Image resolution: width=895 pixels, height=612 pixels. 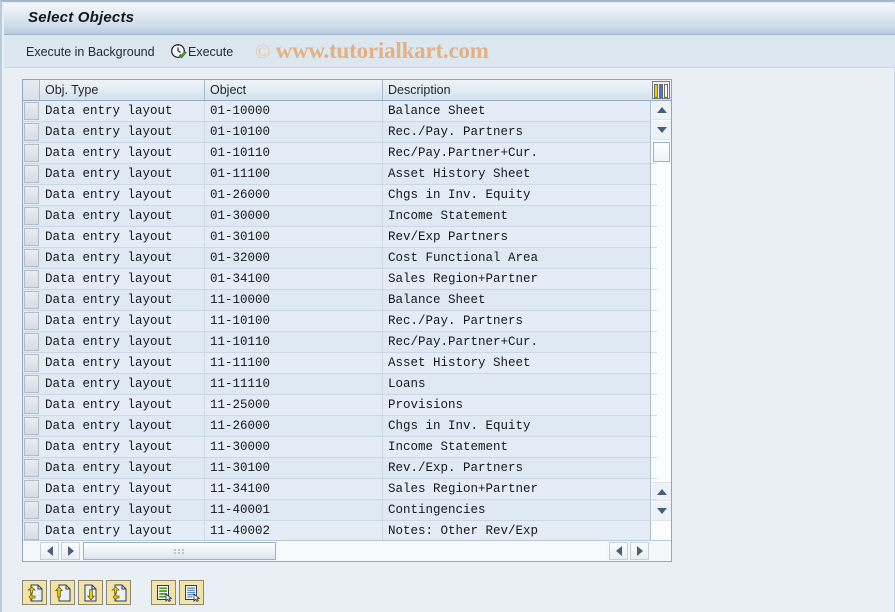 What do you see at coordinates (294, 300) in the screenshot?
I see `cell-object: 11-10000` at bounding box center [294, 300].